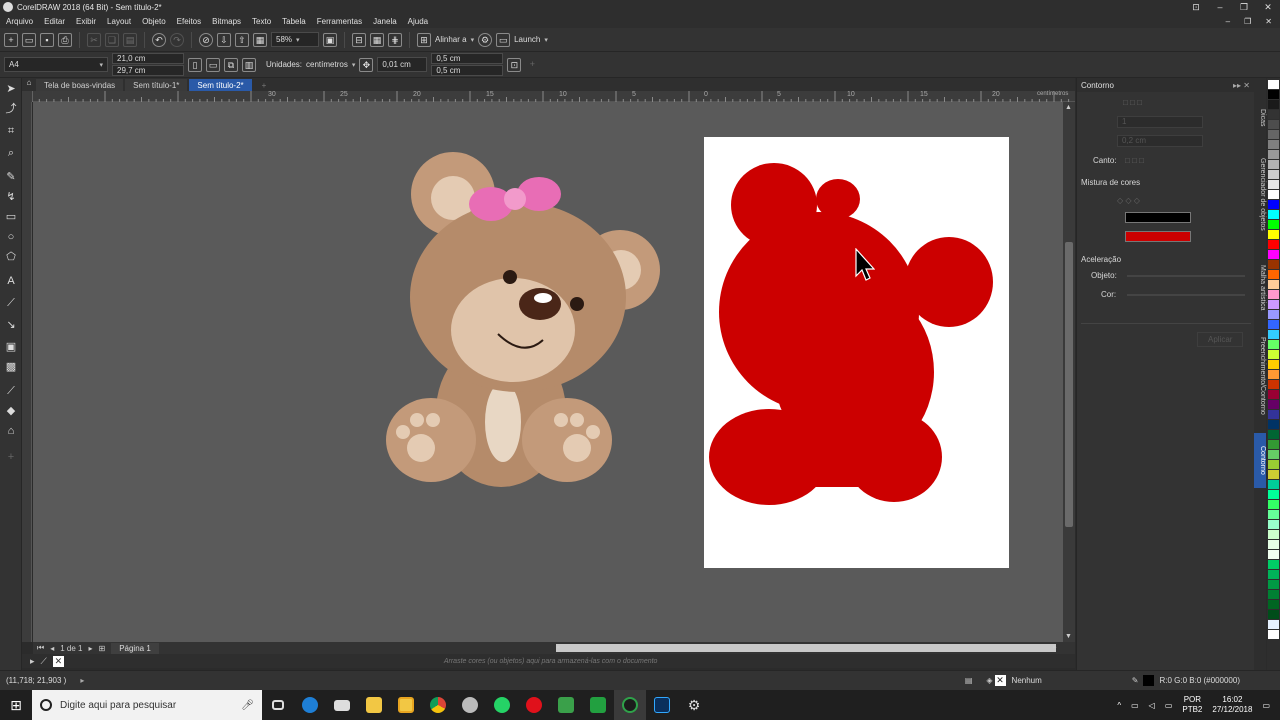 Image resolution: width=1280 pixels, height=720 pixels. Describe the element at coordinates (11, 177) in the screenshot. I see `freehand-tool-icon: ✎` at that location.